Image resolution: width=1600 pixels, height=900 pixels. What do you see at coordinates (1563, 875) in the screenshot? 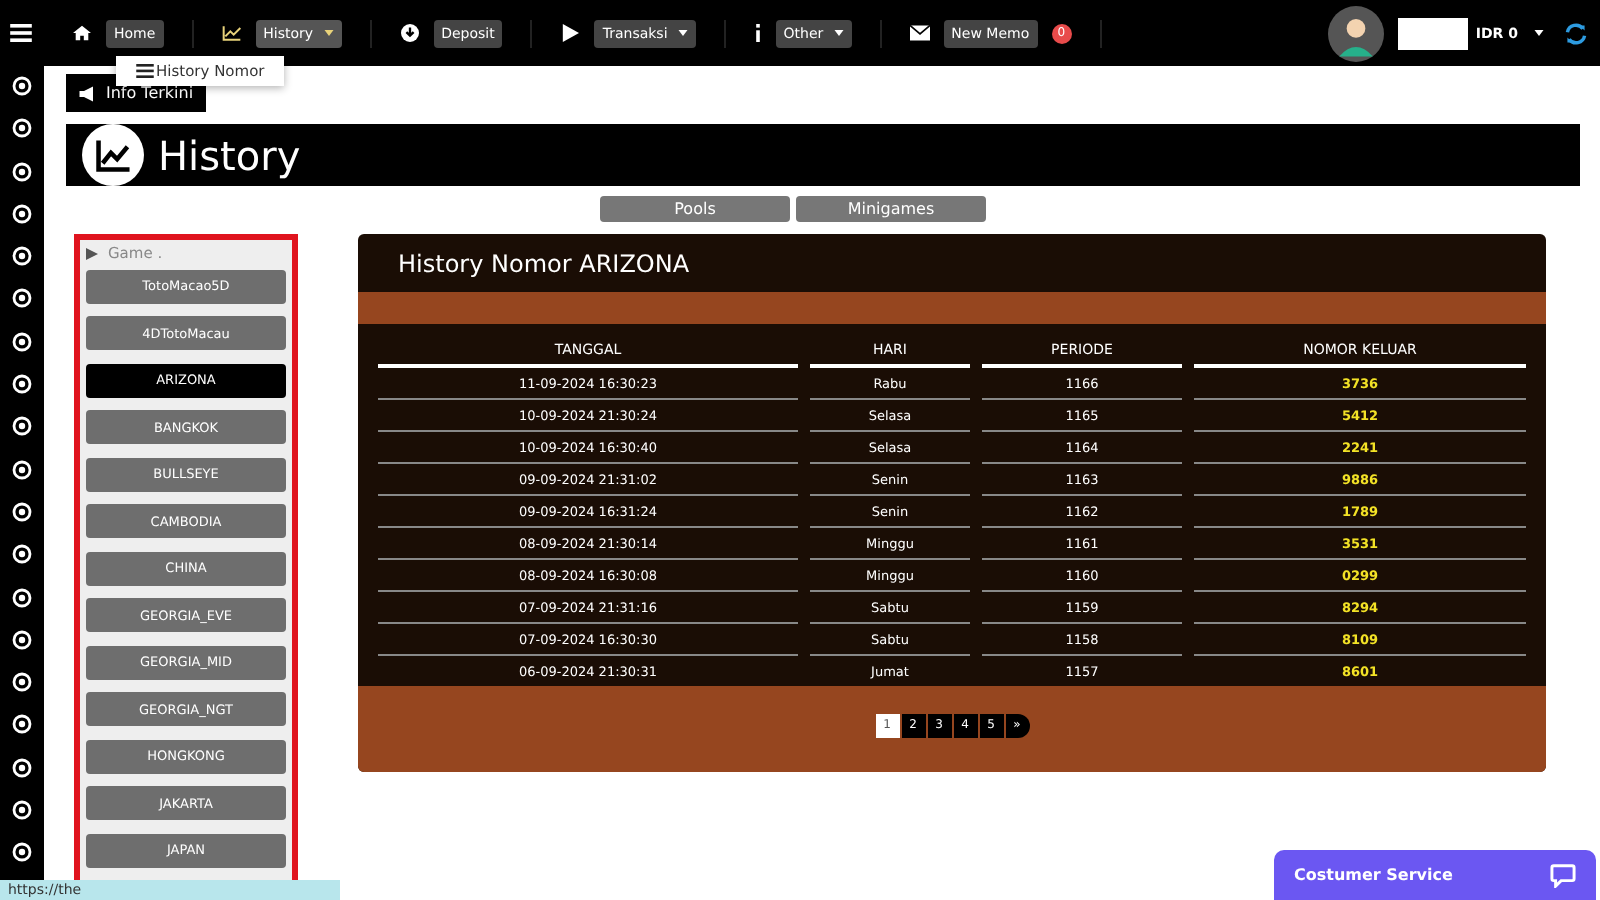
I see `chat-icon` at bounding box center [1563, 875].